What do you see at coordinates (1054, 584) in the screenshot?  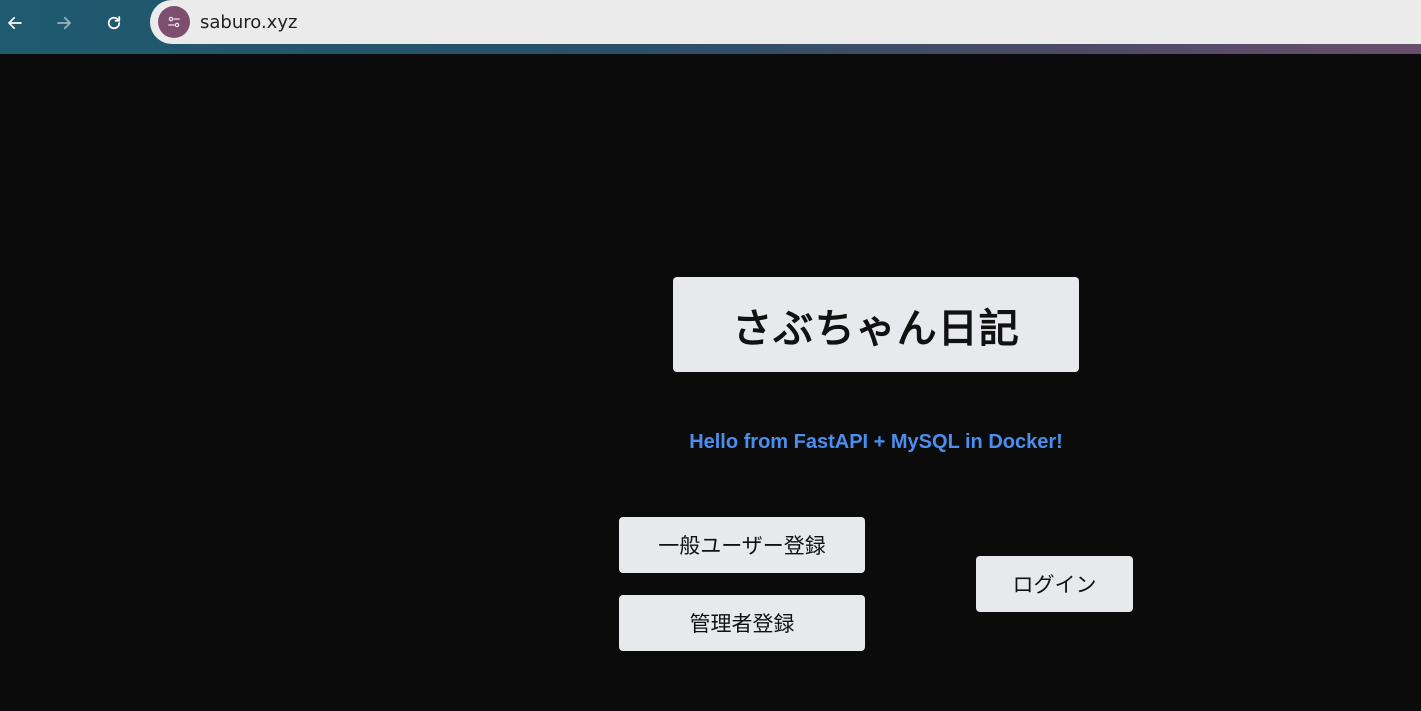 I see `login-button: ログイン` at bounding box center [1054, 584].